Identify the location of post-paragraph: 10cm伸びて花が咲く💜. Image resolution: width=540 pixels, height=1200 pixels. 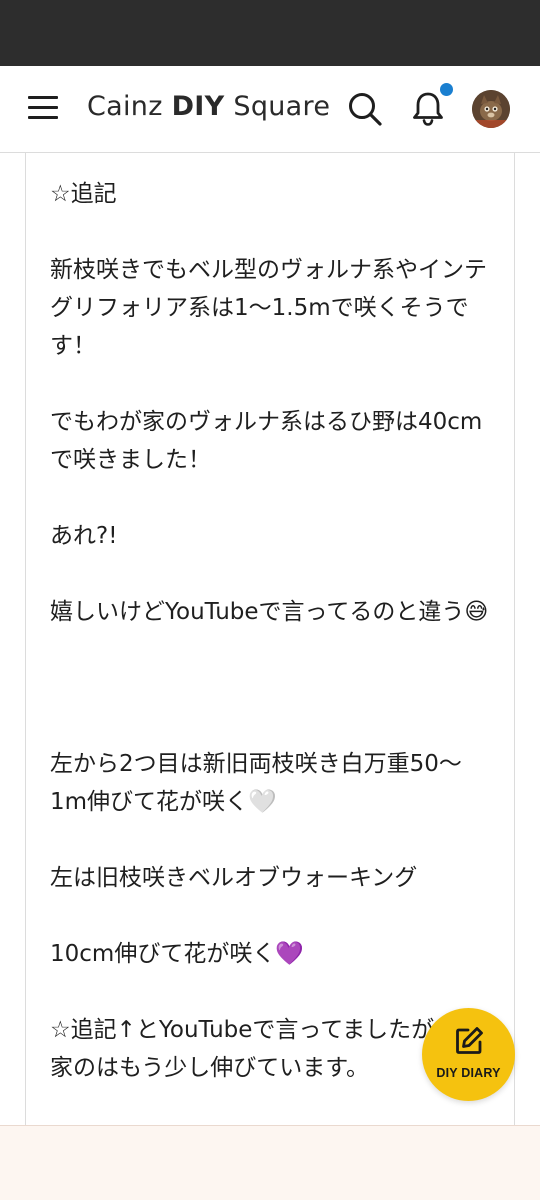
(177, 954).